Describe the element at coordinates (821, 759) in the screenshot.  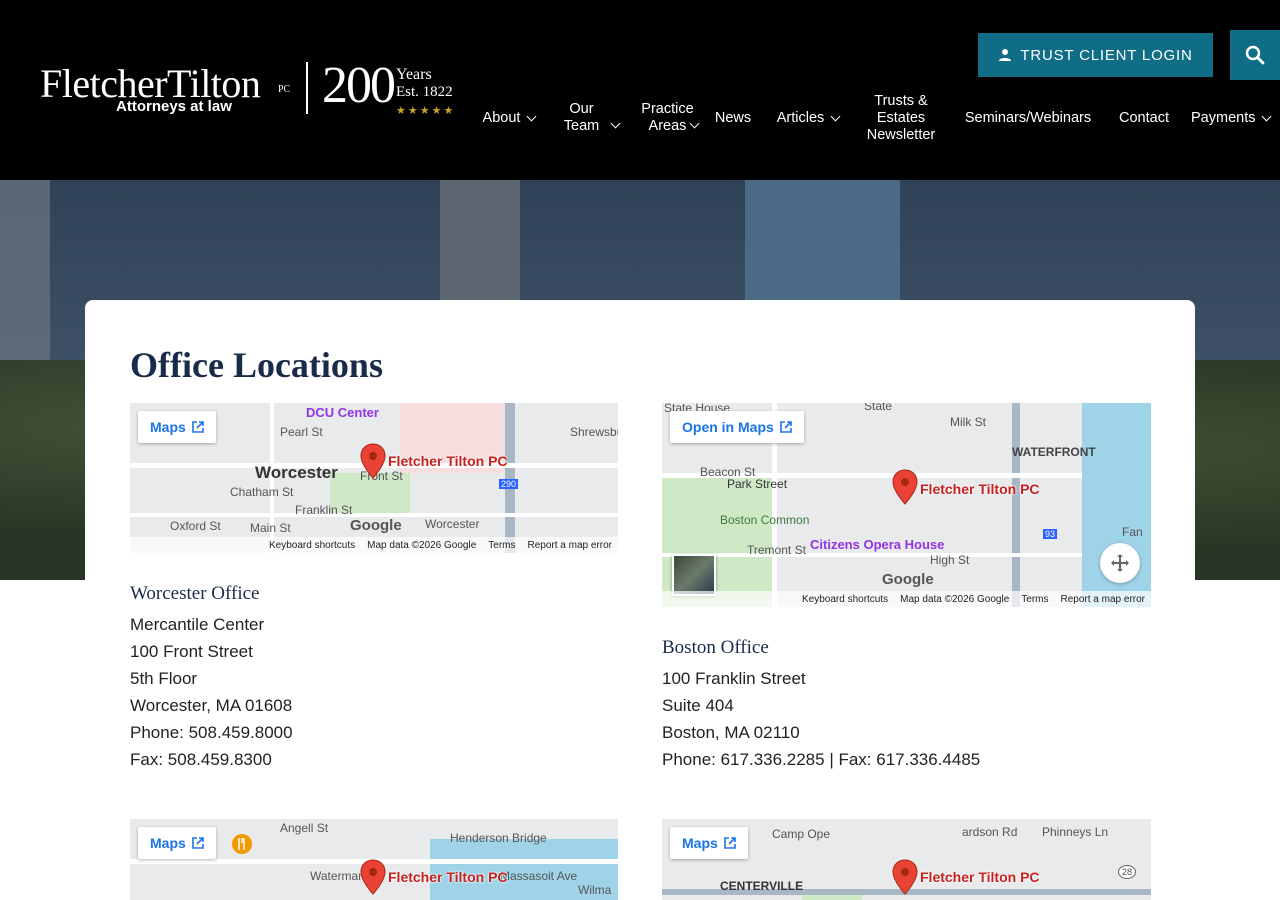
I see `phone-fax-line: Phone: 617.336.2285 | Fax: 617.336.4485` at that location.